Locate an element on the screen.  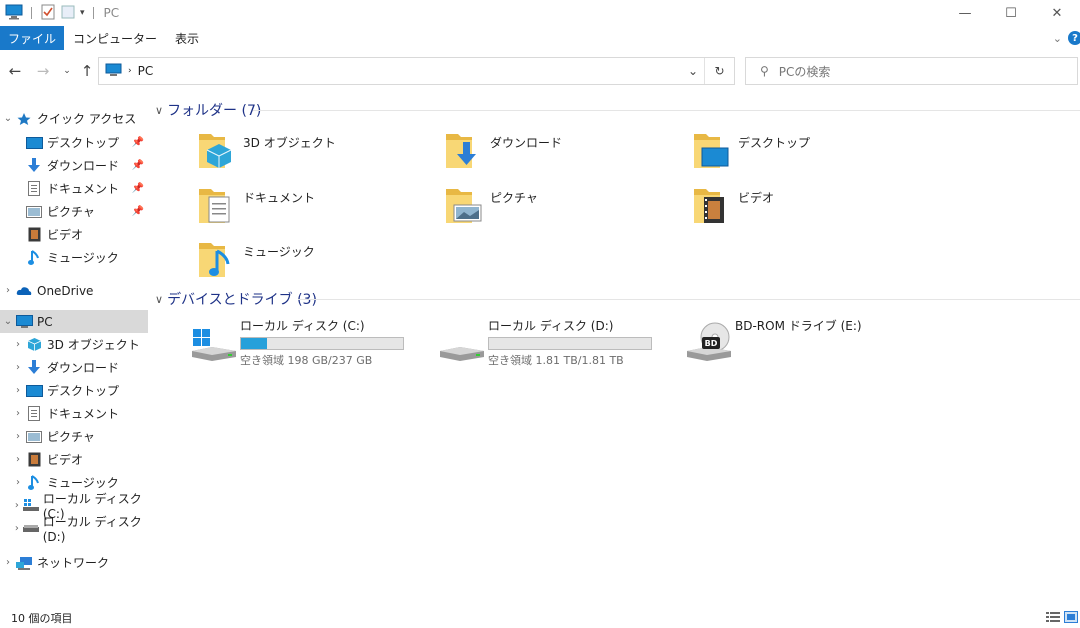
new-folder-icon is located at coordinates (68, 13).